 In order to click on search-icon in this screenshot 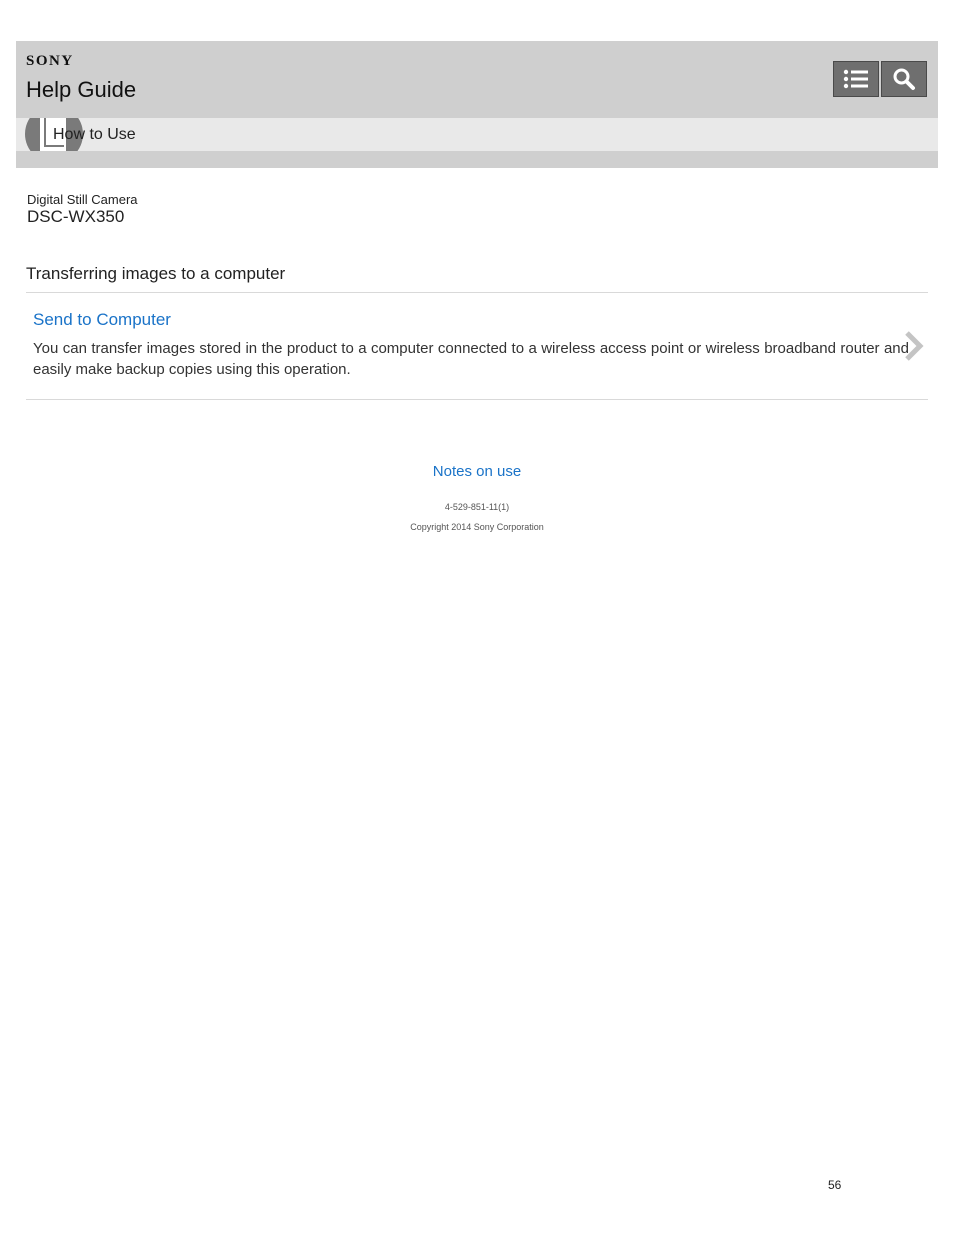, I will do `click(904, 79)`.